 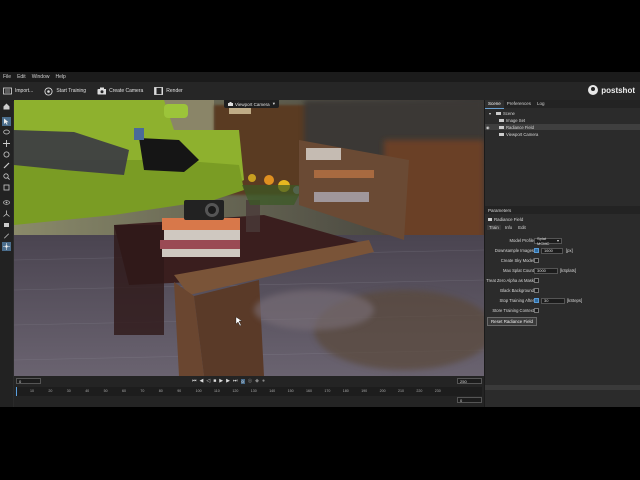 What do you see at coordinates (519, 104) in the screenshot?
I see `tab-preferences: Preferences` at bounding box center [519, 104].